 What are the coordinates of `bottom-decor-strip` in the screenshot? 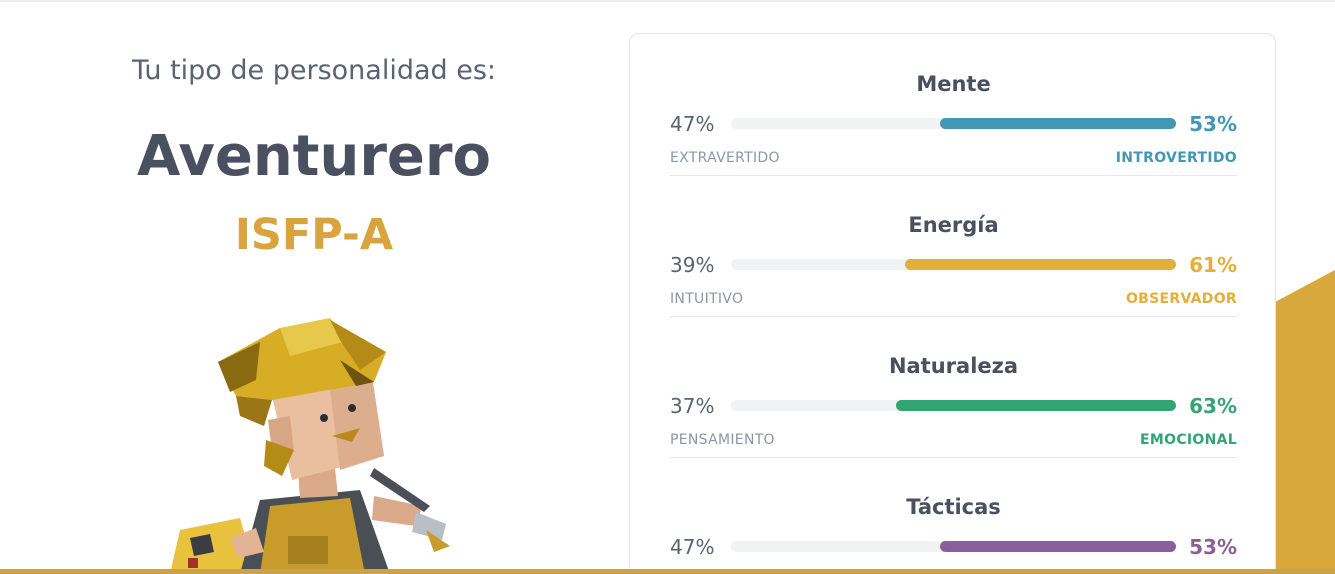 It's located at (667, 571).